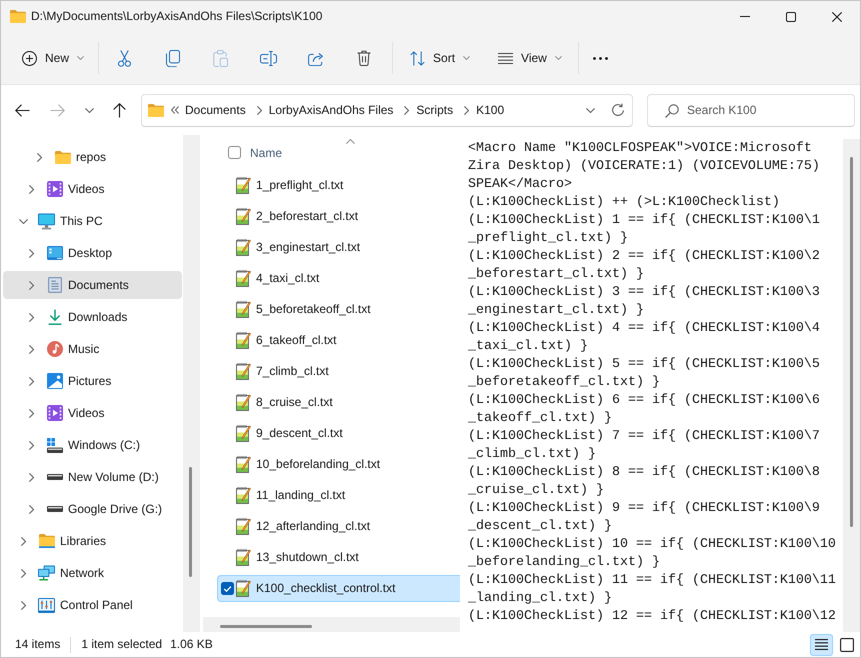 This screenshot has width=861, height=658. Describe the element at coordinates (528, 58) in the screenshot. I see `view-button: View` at that location.